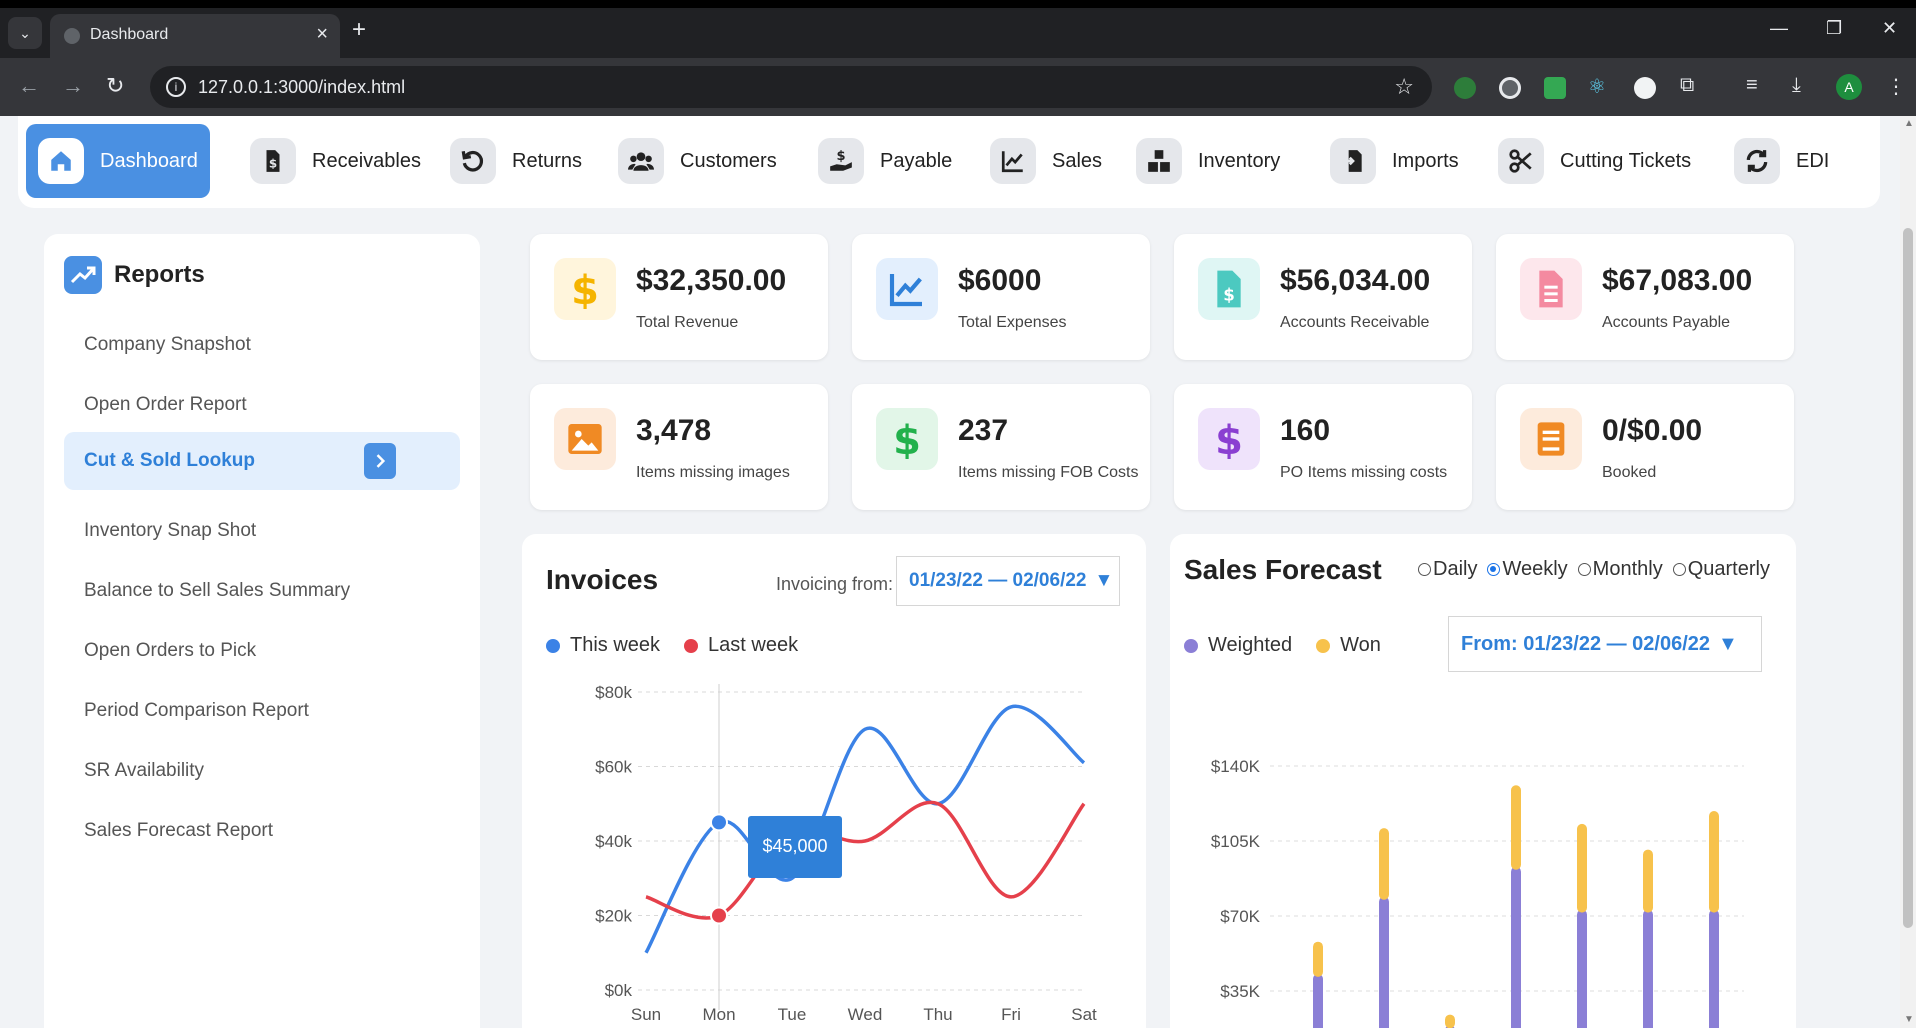  I want to click on back-icon: ←, so click(29, 86).